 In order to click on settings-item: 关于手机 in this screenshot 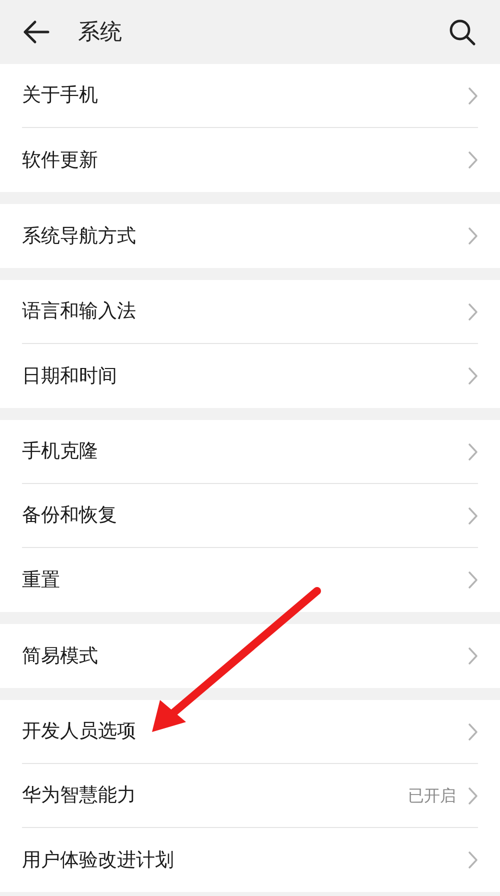, I will do `click(250, 96)`.